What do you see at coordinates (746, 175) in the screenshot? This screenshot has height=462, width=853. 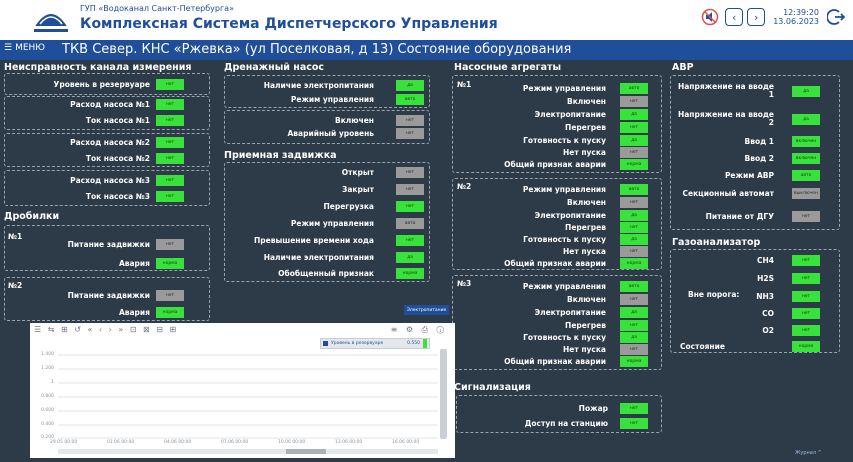 I see `avr-mode-row: Режим АВР авто` at bounding box center [746, 175].